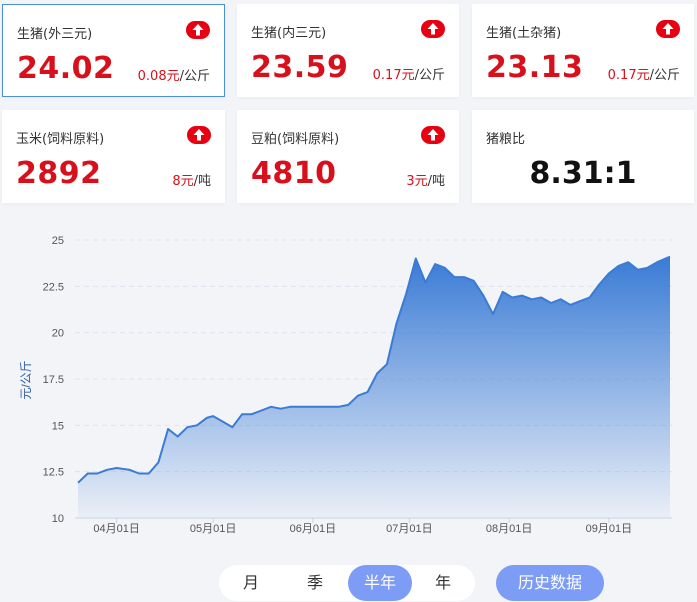 The image size is (697, 602). I want to click on card-title: 猪粮比, so click(506, 139).